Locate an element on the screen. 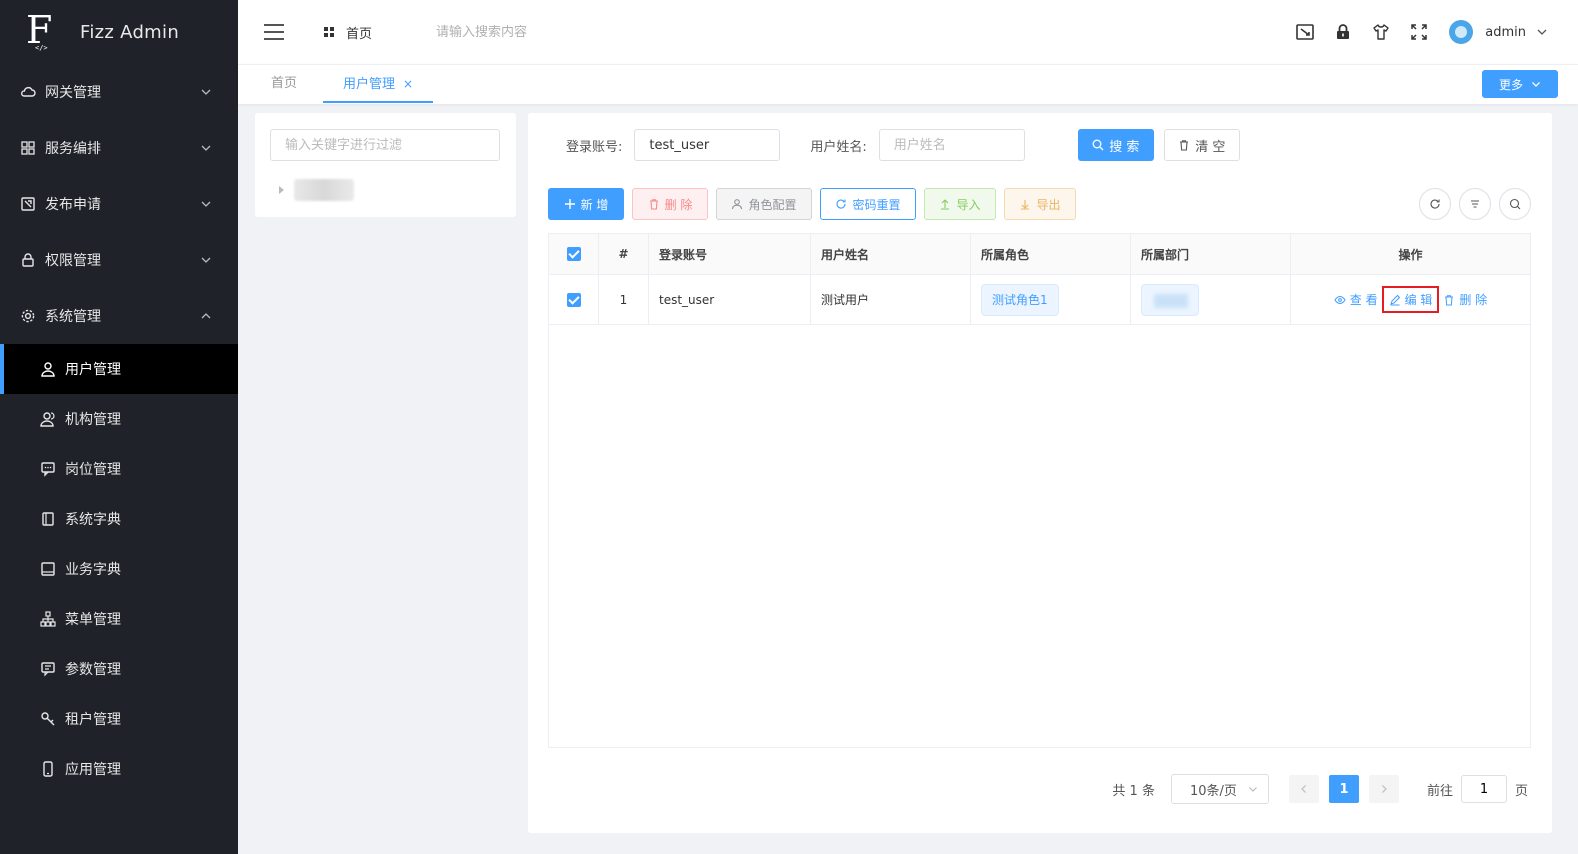  sidebar-item-user-management: 用户管理 is located at coordinates (119, 369).